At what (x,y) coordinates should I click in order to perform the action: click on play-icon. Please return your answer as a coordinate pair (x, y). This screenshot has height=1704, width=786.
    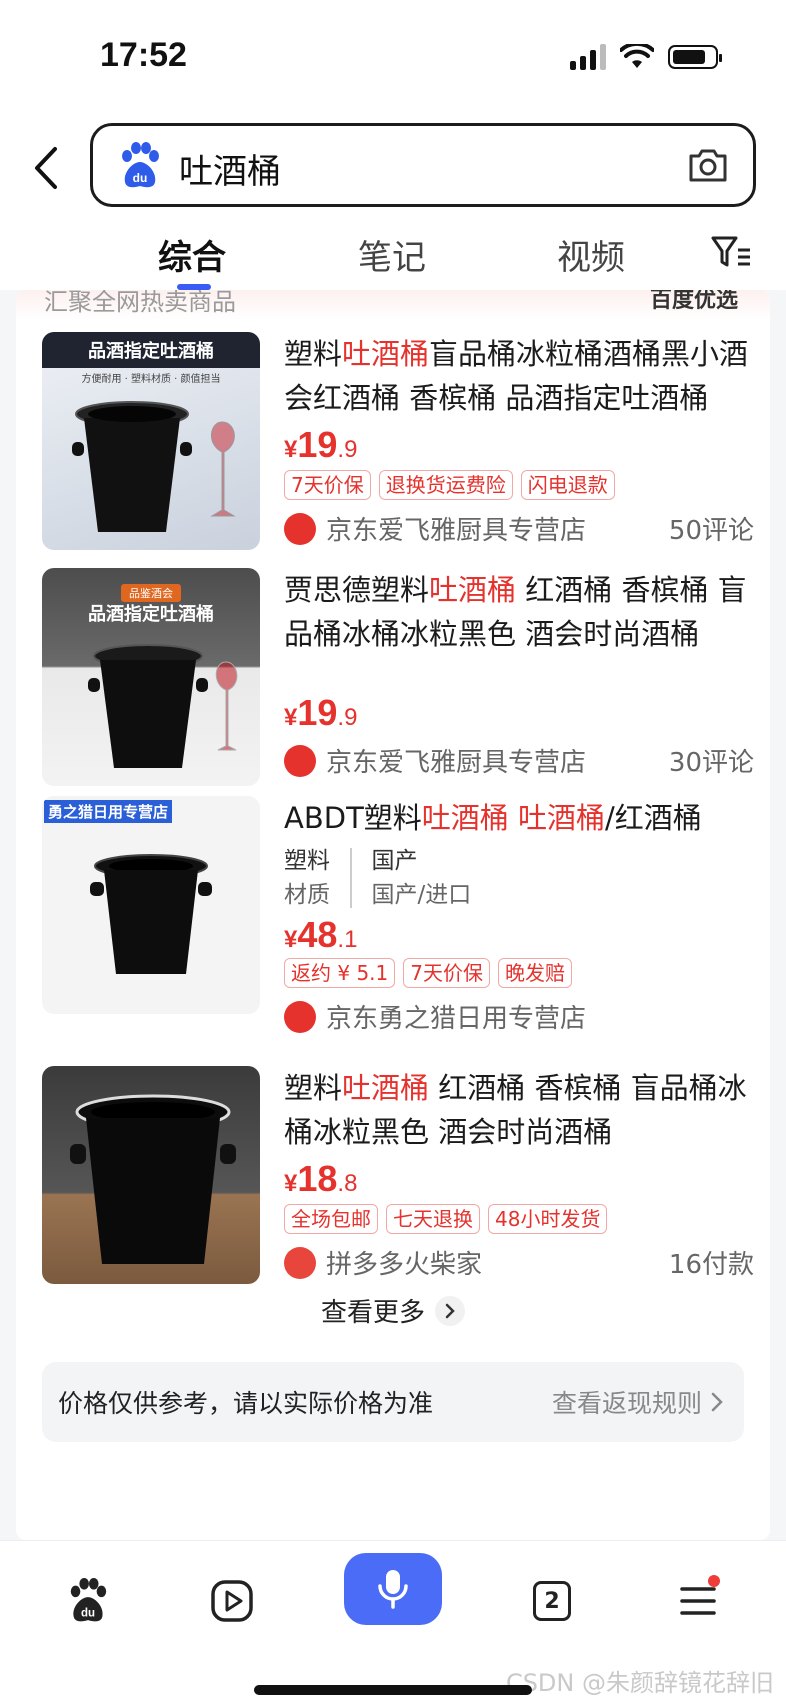
    Looking at the image, I should click on (232, 1601).